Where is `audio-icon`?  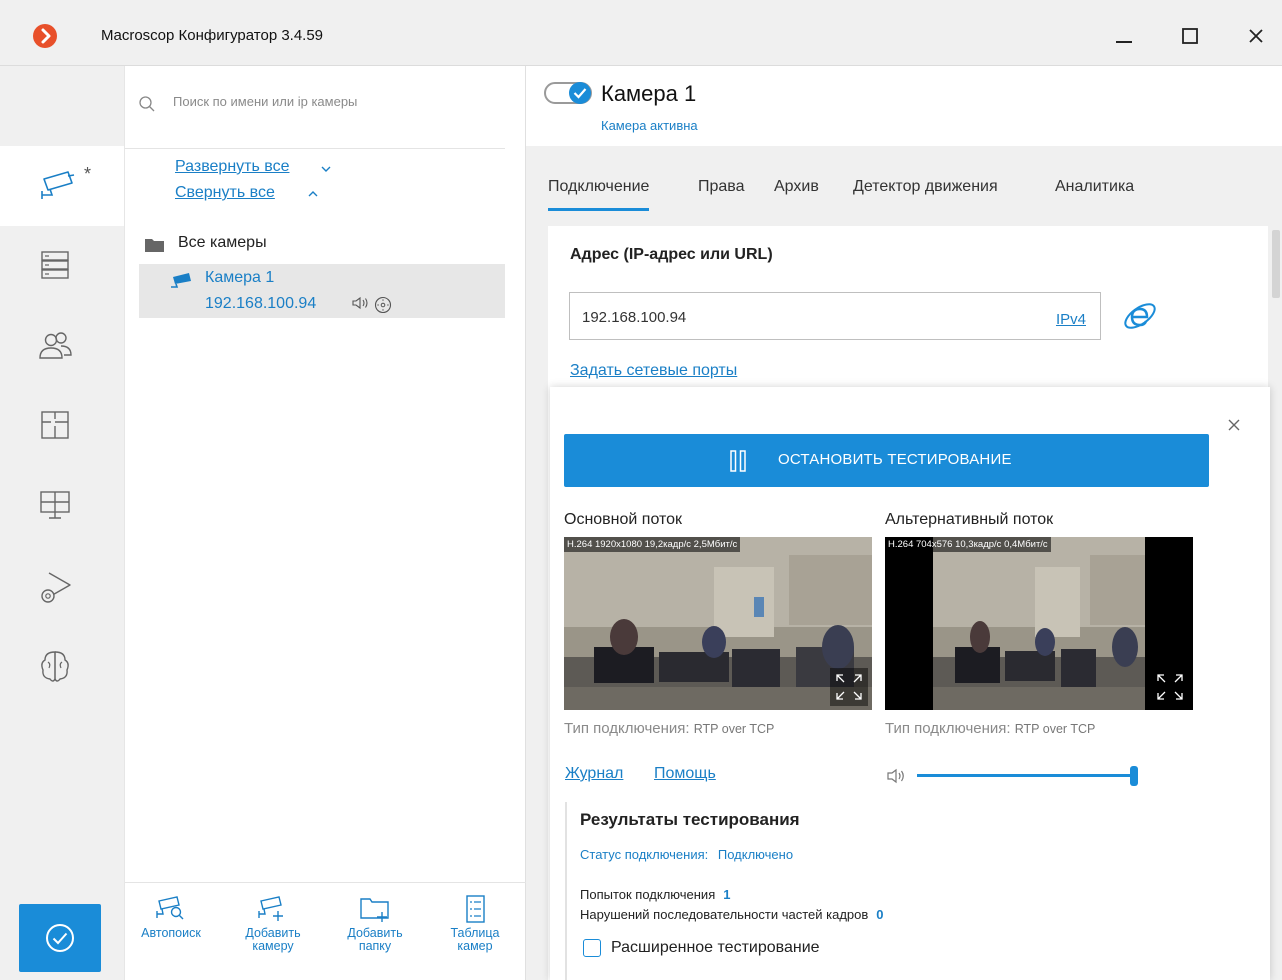 audio-icon is located at coordinates (360, 303).